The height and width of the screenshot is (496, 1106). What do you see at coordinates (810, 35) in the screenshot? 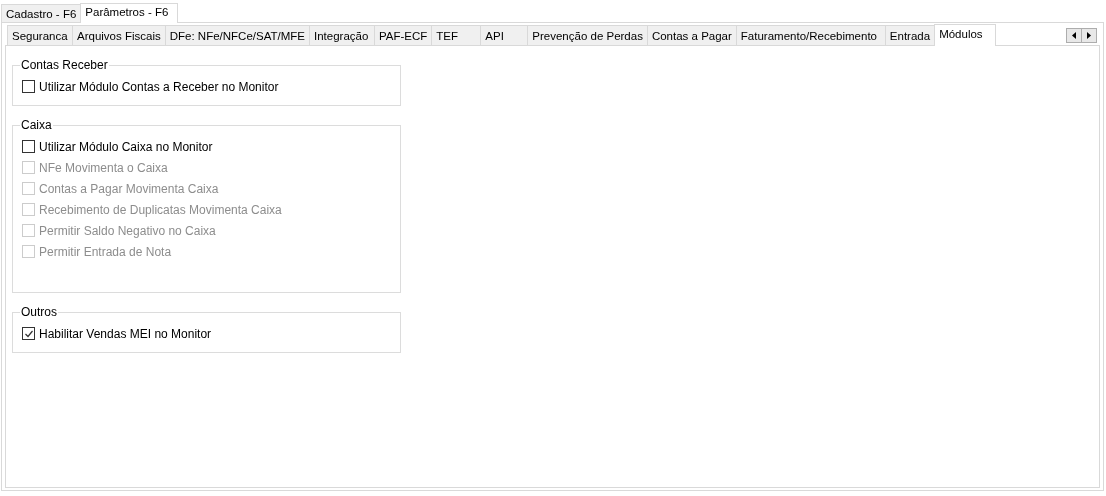
I see `tab: Faturamento/Recebimento` at bounding box center [810, 35].